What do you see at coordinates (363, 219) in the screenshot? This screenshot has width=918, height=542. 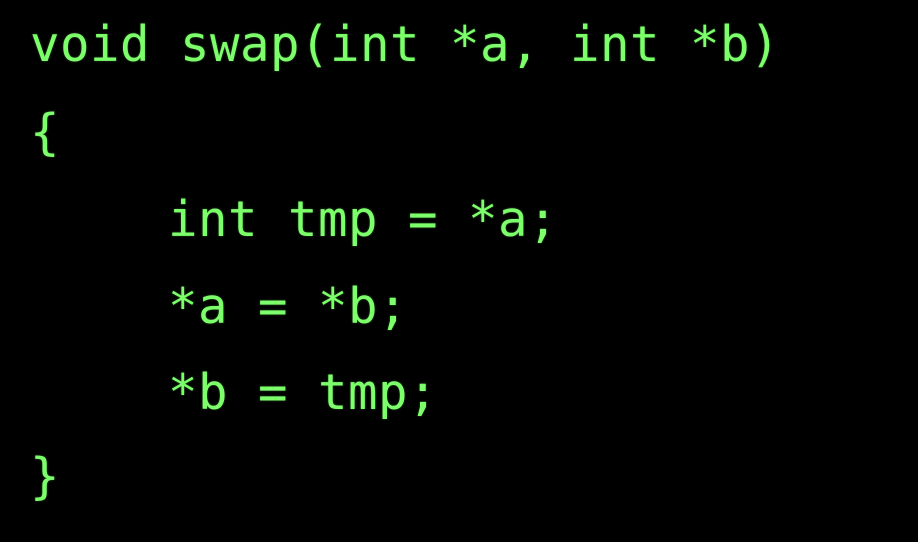 I see `code-line-temp-assignment: int tmp = *a;` at bounding box center [363, 219].